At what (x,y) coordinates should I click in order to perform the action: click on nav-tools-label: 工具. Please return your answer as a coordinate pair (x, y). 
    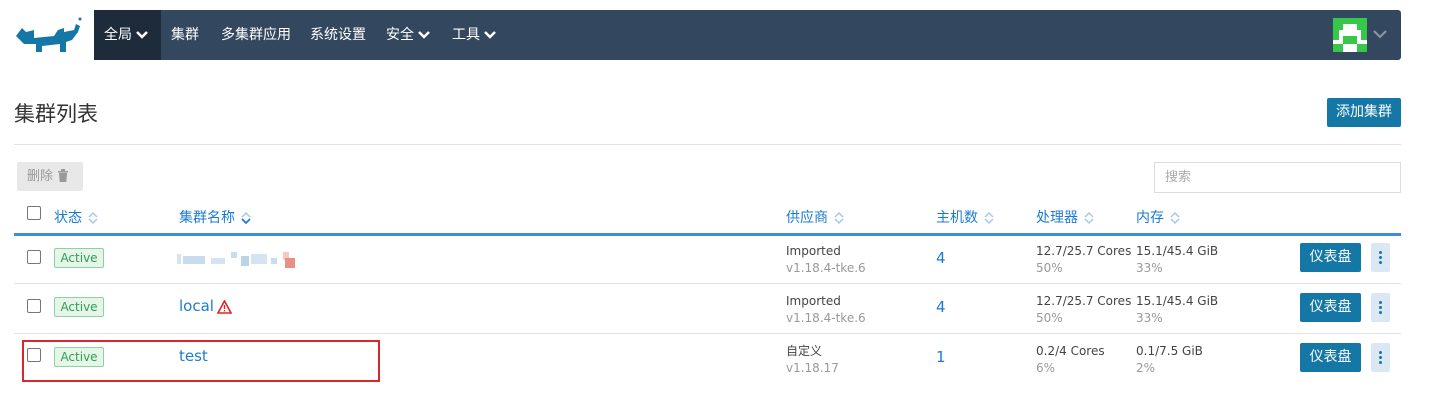
    Looking at the image, I should click on (466, 35).